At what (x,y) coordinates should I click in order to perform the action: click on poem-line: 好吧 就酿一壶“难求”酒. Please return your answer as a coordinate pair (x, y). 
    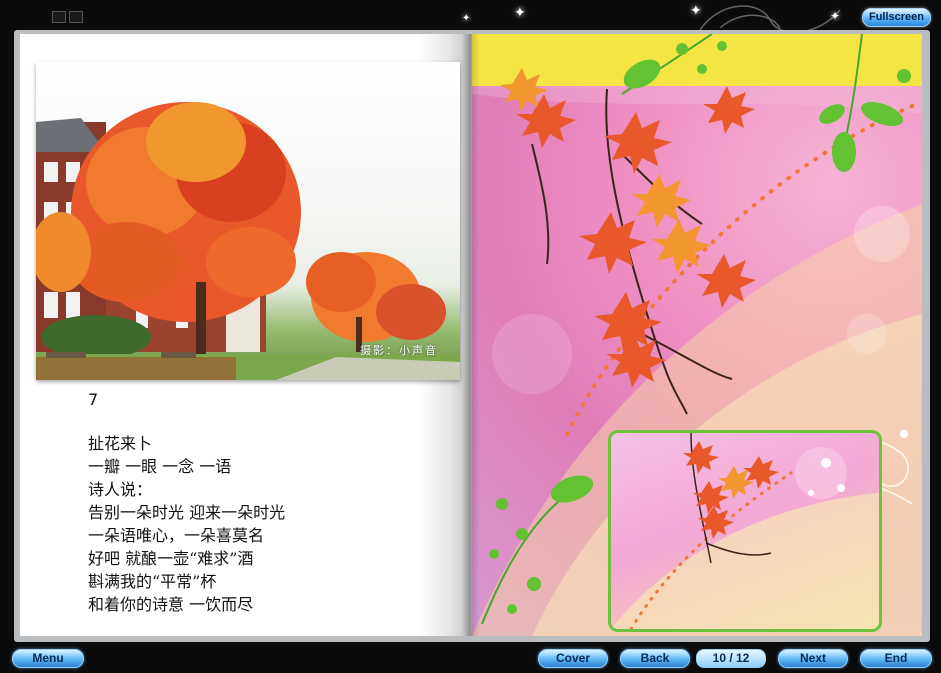
    Looking at the image, I should click on (171, 558).